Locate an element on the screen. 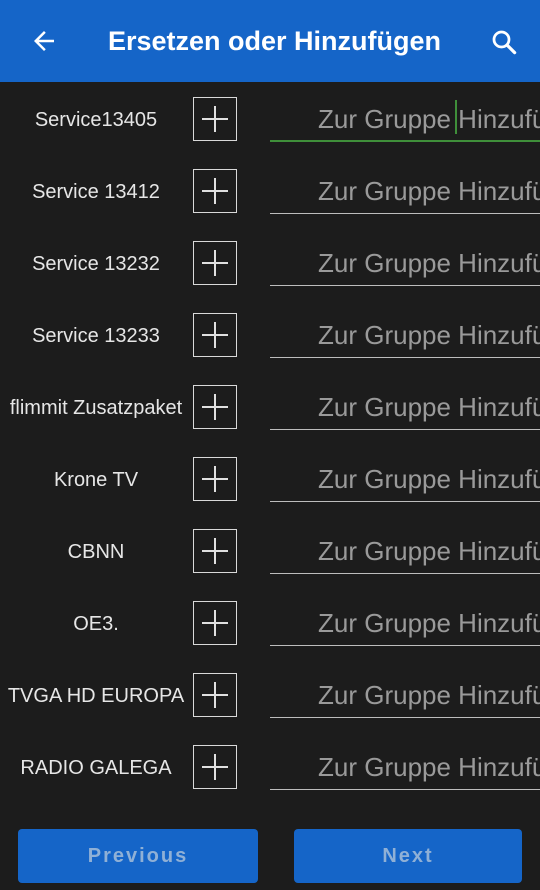 Image resolution: width=540 pixels, height=890 pixels. arrow-left-icon is located at coordinates (44, 41).